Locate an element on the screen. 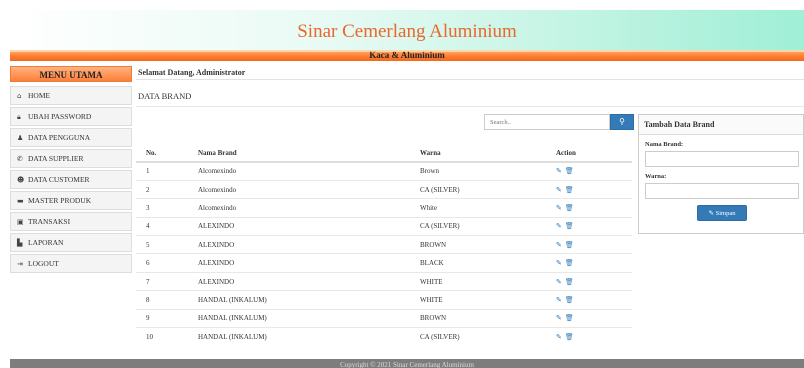 The width and height of the screenshot is (804, 368). sidebar-item-data-supplier: ✆ DATA SUPPLIER is located at coordinates (71, 158).